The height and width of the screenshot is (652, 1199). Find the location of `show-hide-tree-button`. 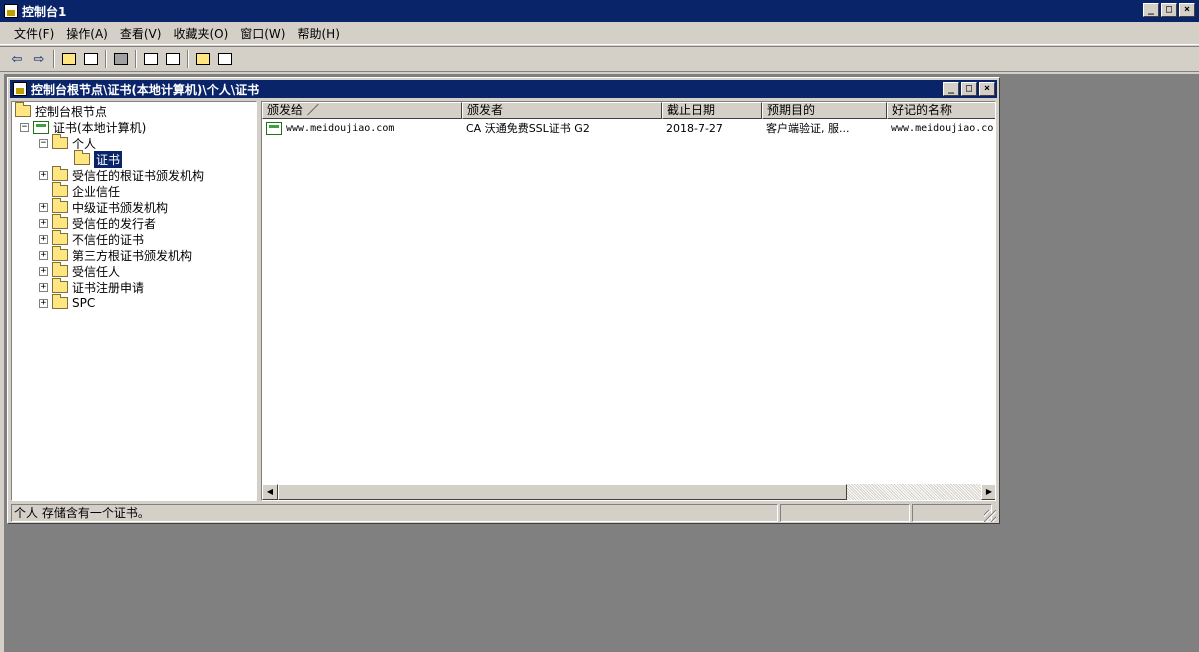

show-hide-tree-button is located at coordinates (91, 59).